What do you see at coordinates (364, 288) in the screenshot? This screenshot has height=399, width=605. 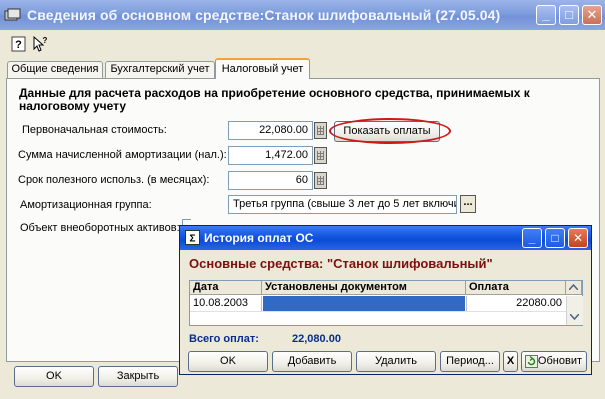 I see `column-header-document: Установлены документом` at bounding box center [364, 288].